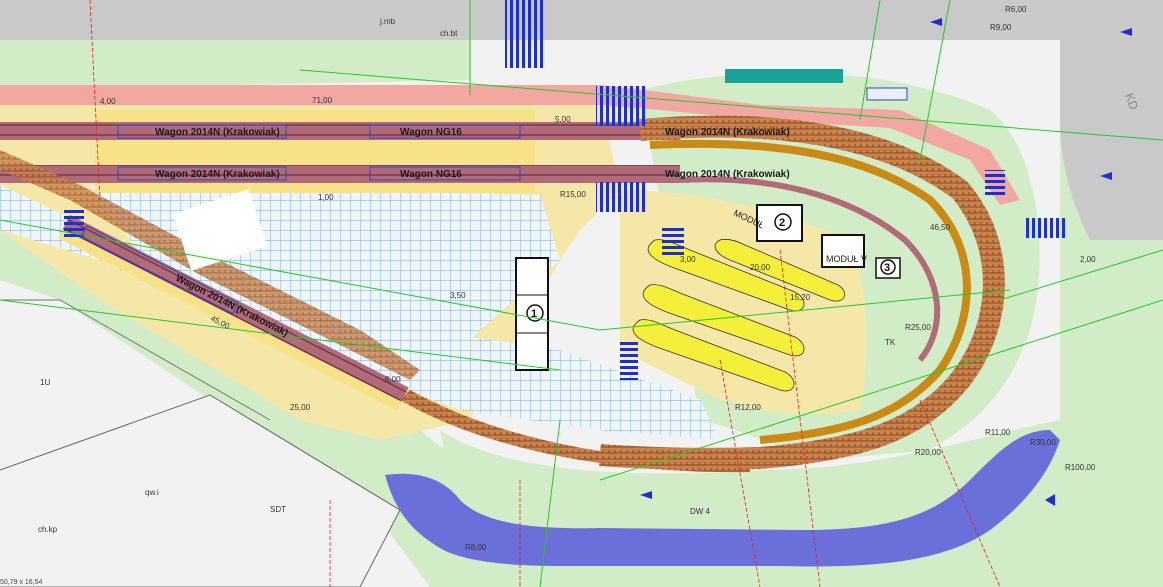 This screenshot has height=587, width=1163. What do you see at coordinates (846, 259) in the screenshot?
I see `module-label-3: MODUŁ V` at bounding box center [846, 259].